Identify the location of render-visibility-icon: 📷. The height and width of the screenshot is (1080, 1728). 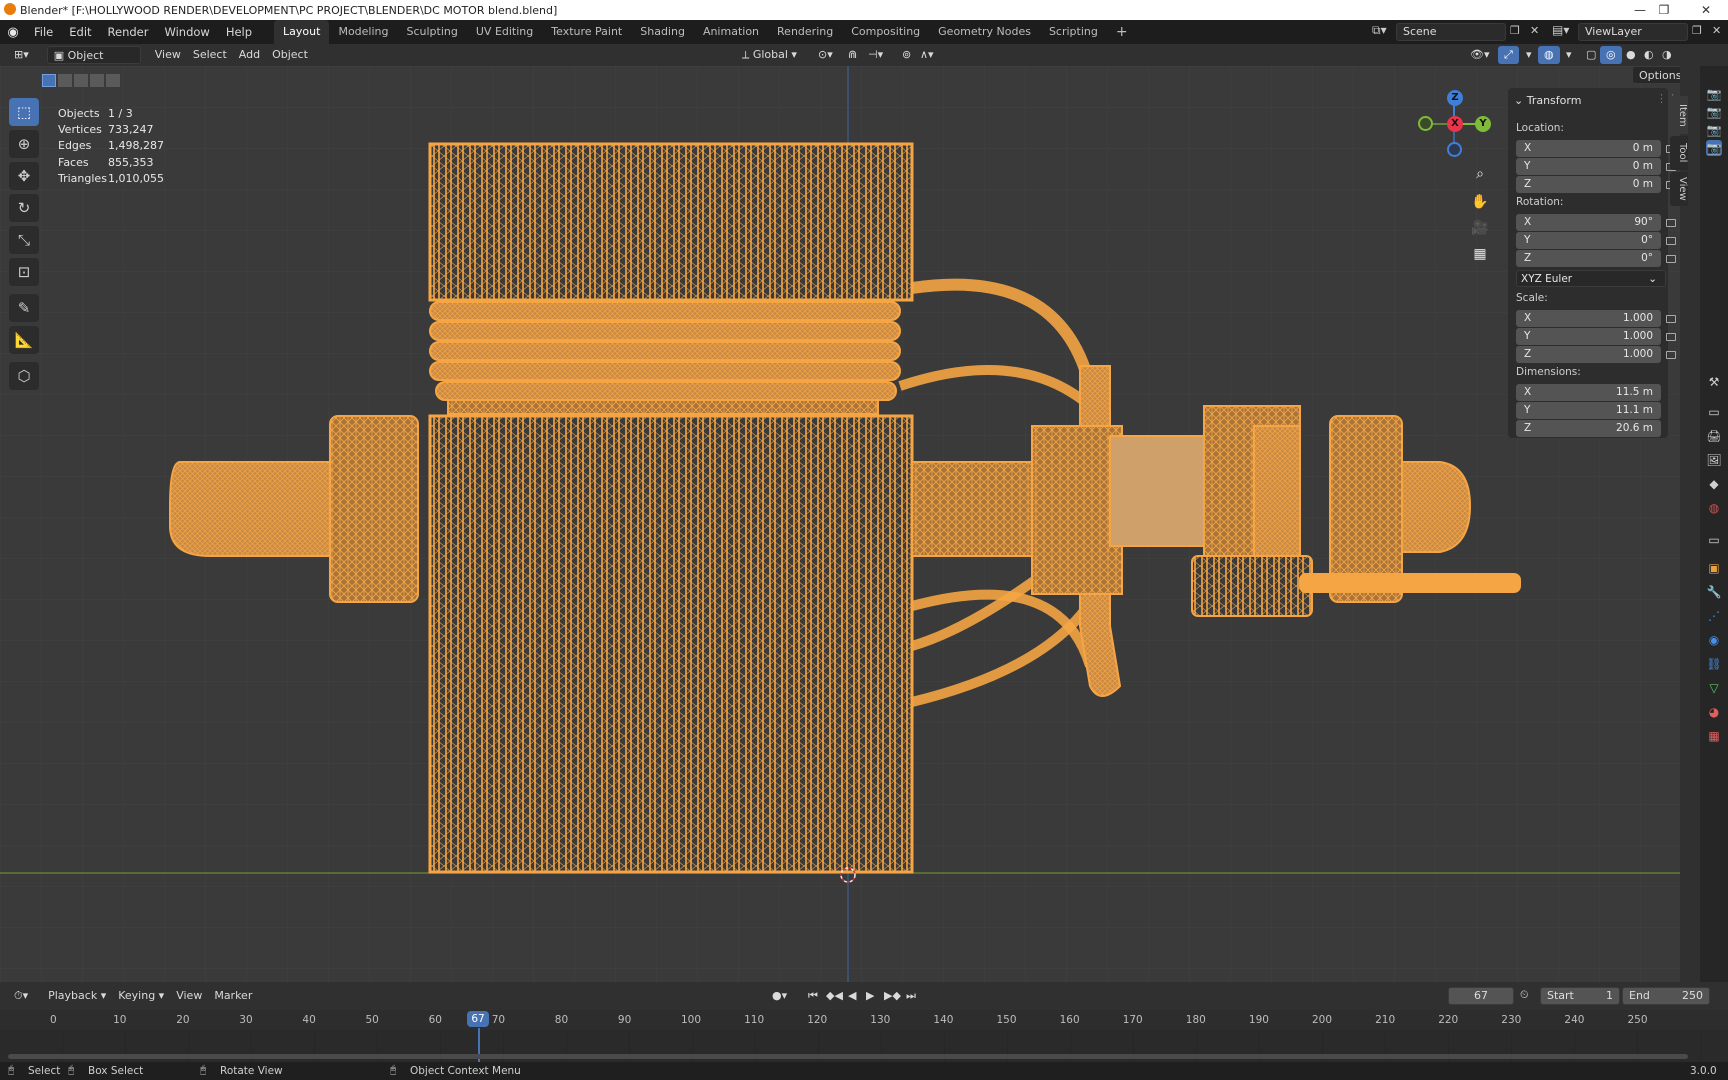
(1714, 94).